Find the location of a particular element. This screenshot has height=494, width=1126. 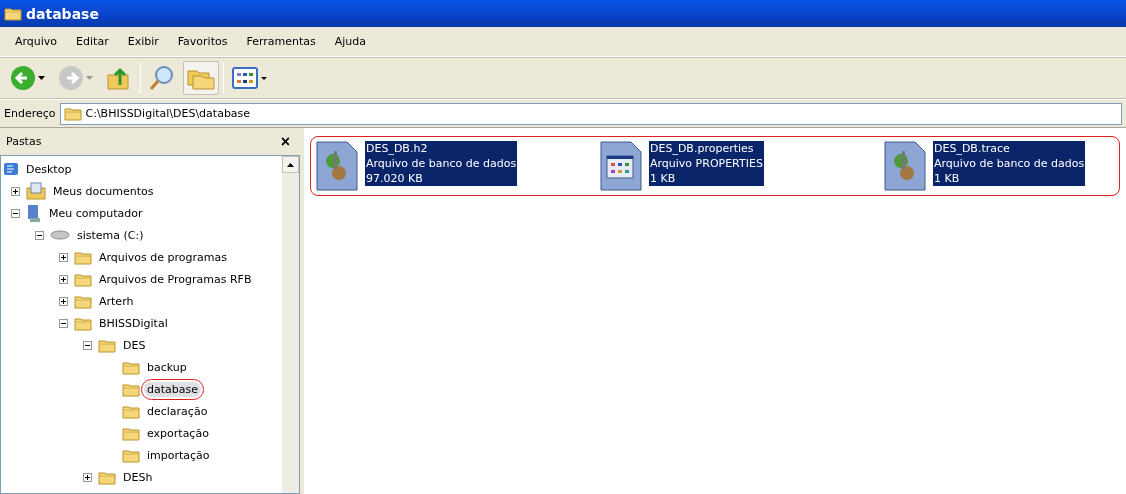

scrollbar is located at coordinates (290, 324).